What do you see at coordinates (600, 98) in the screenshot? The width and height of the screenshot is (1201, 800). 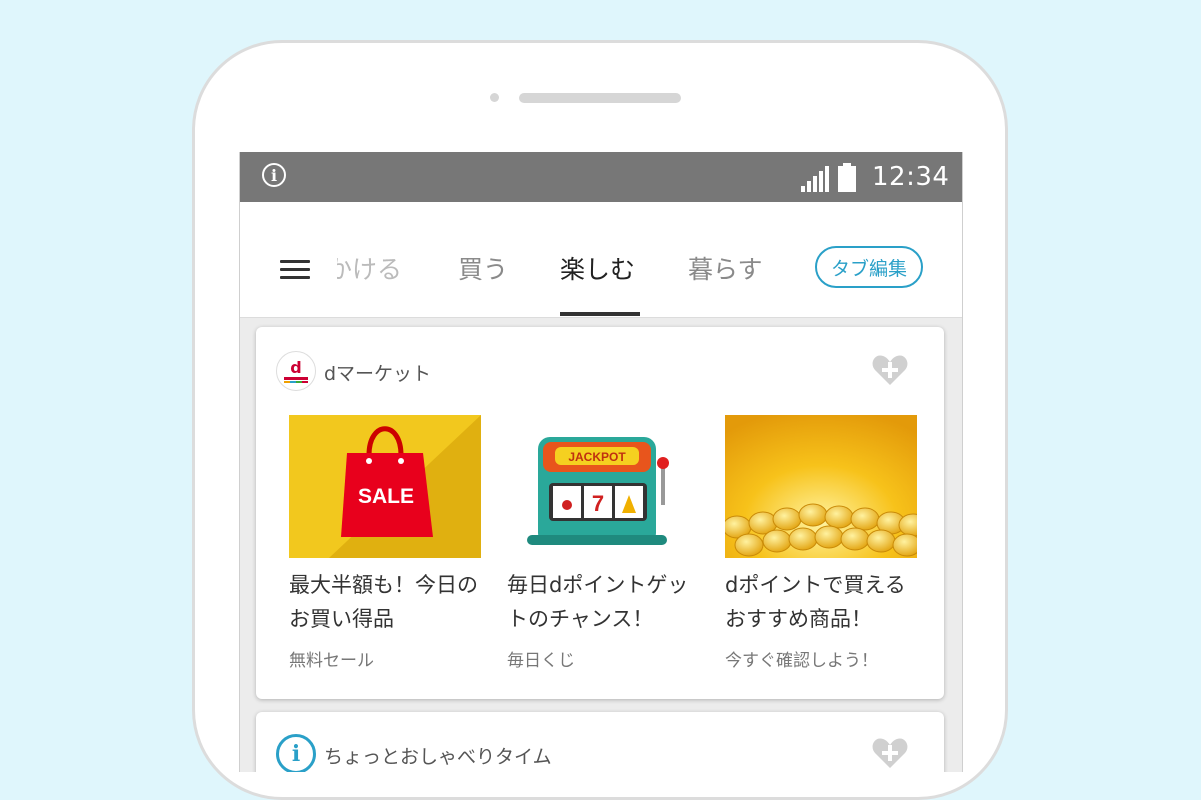 I see `speaker-grille` at bounding box center [600, 98].